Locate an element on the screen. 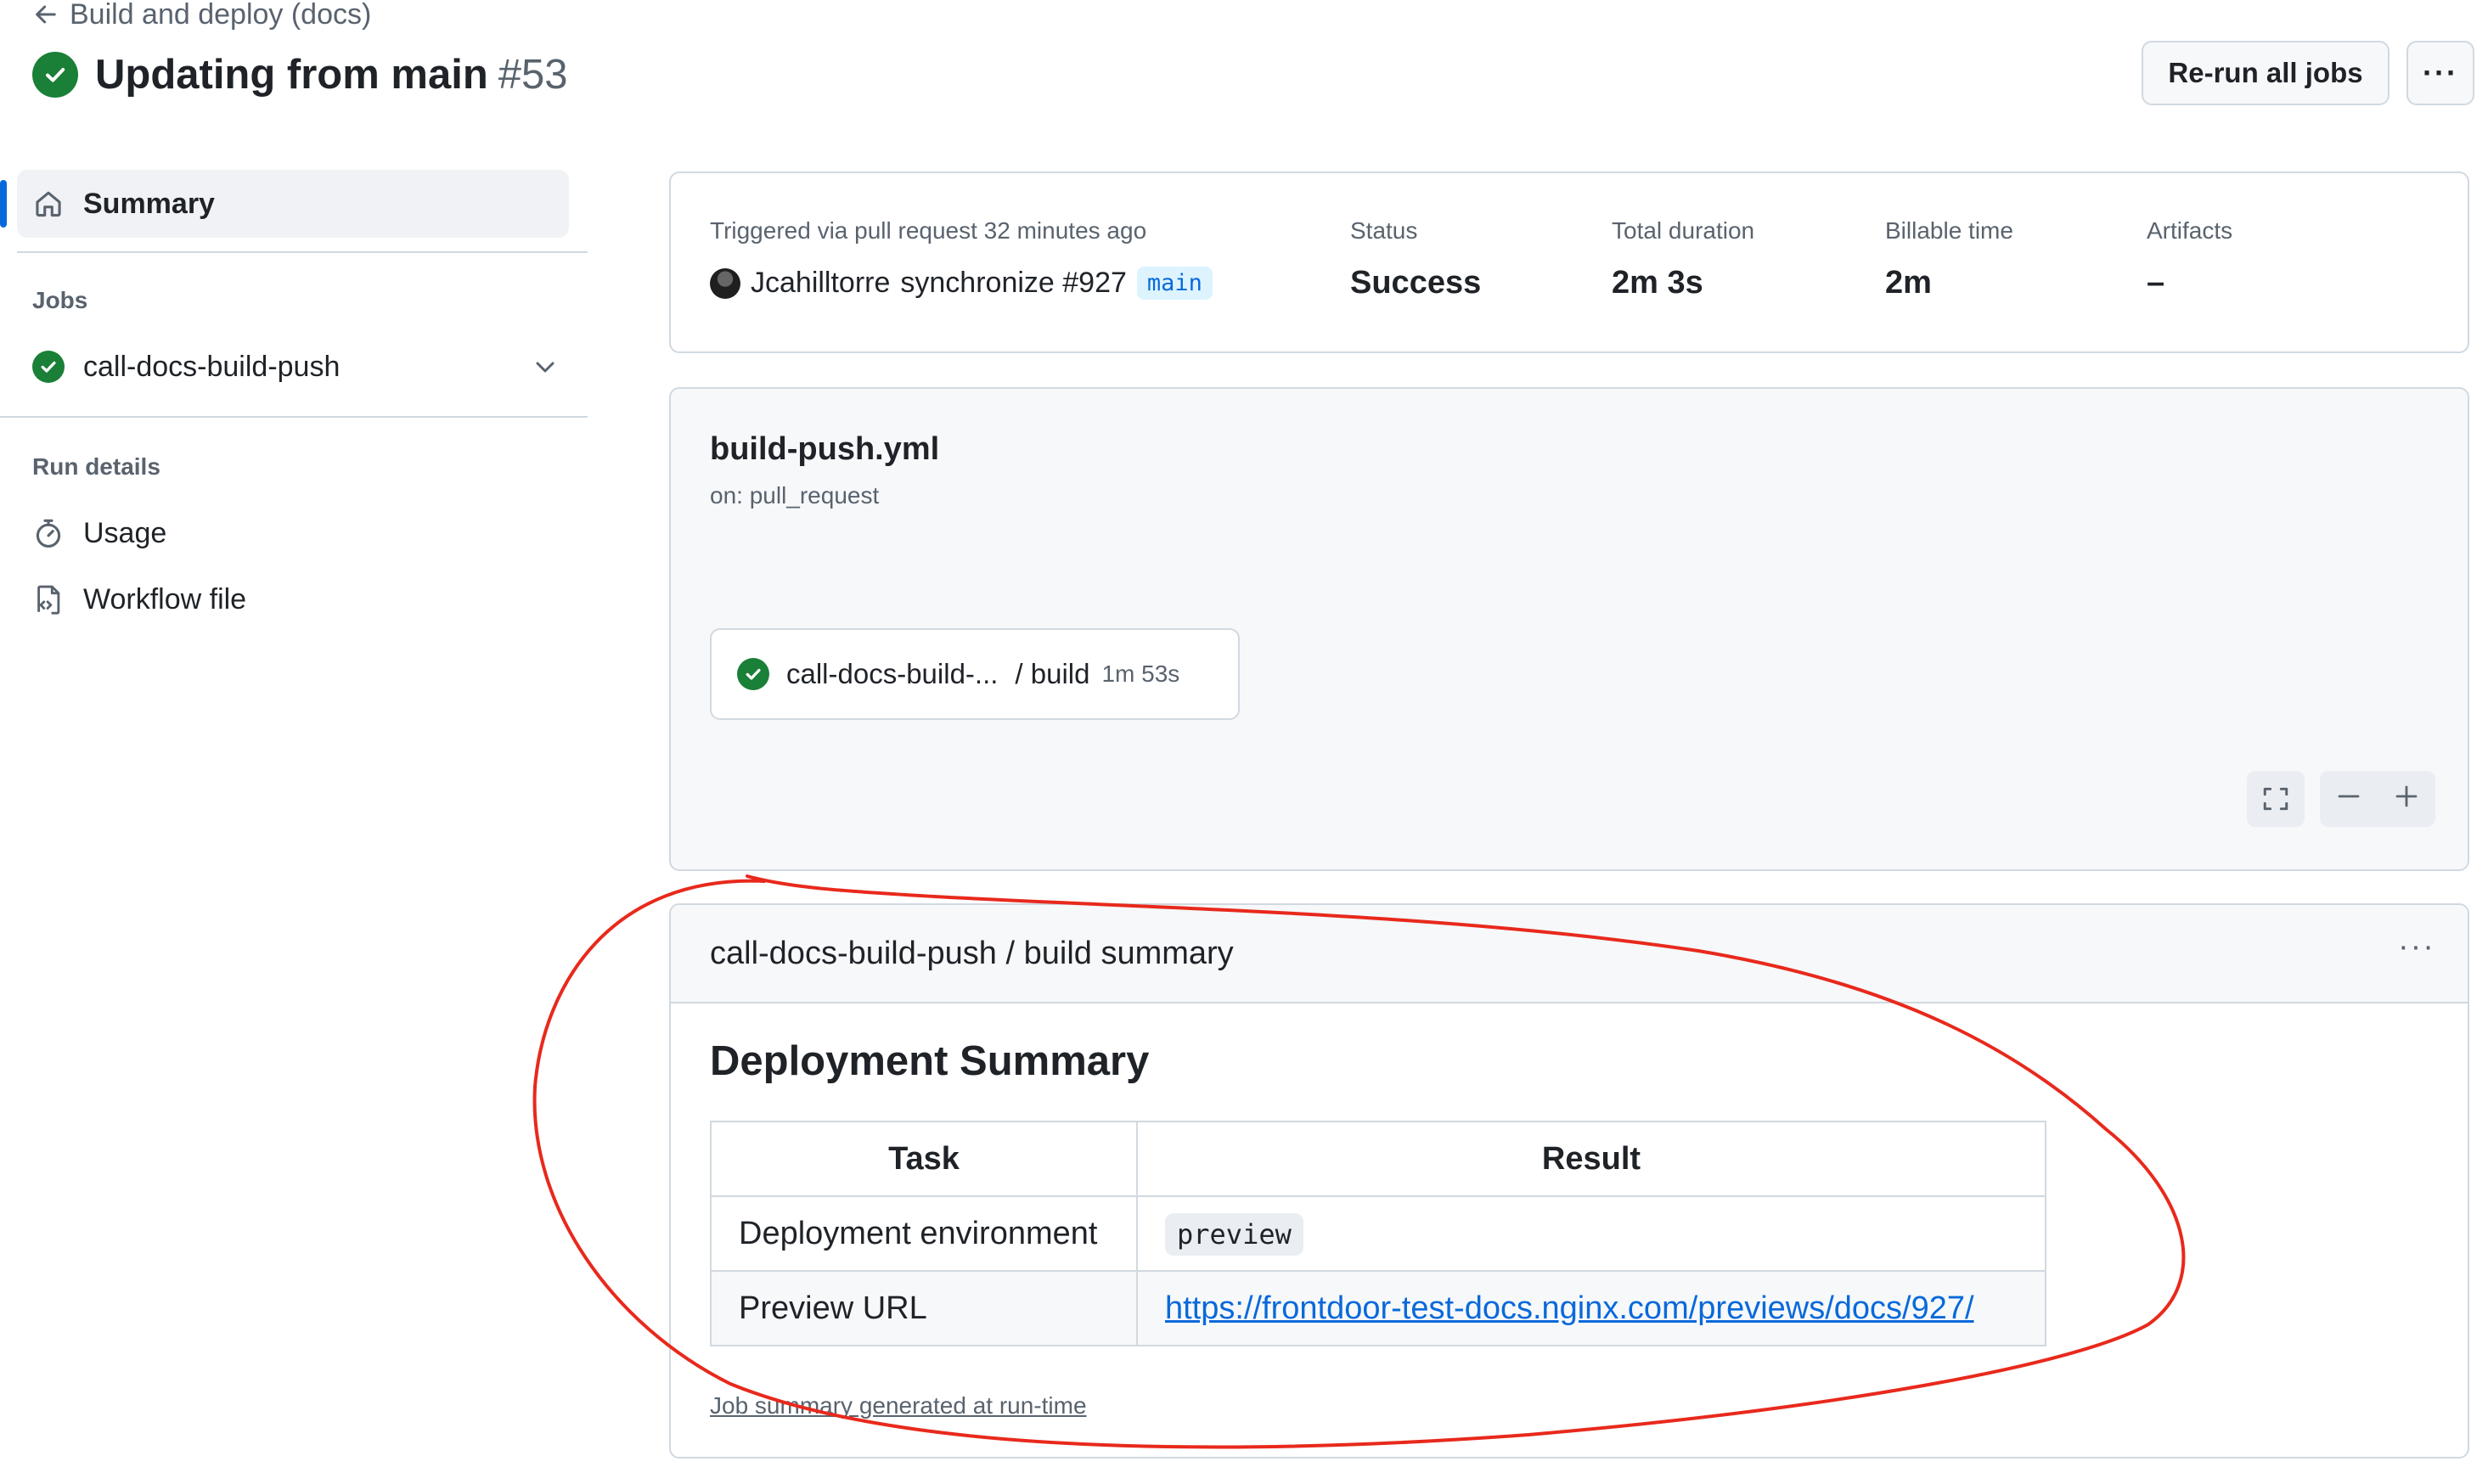 Image resolution: width=2488 pixels, height=1484 pixels. fullscreen-button is located at coordinates (2276, 799).